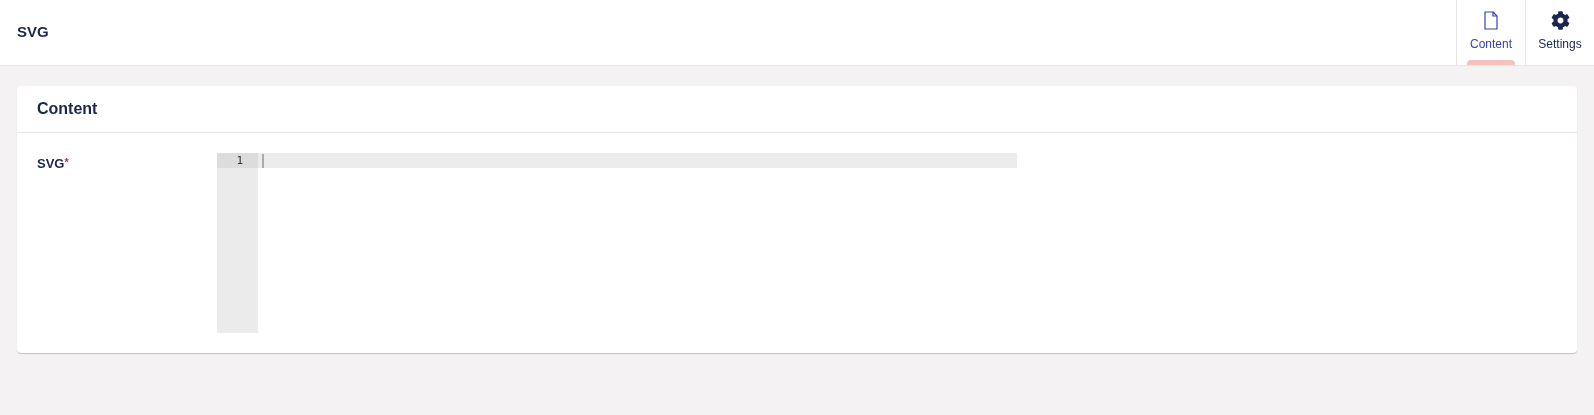 The height and width of the screenshot is (415, 1594). Describe the element at coordinates (51, 163) in the screenshot. I see `field-label: SVG` at that location.